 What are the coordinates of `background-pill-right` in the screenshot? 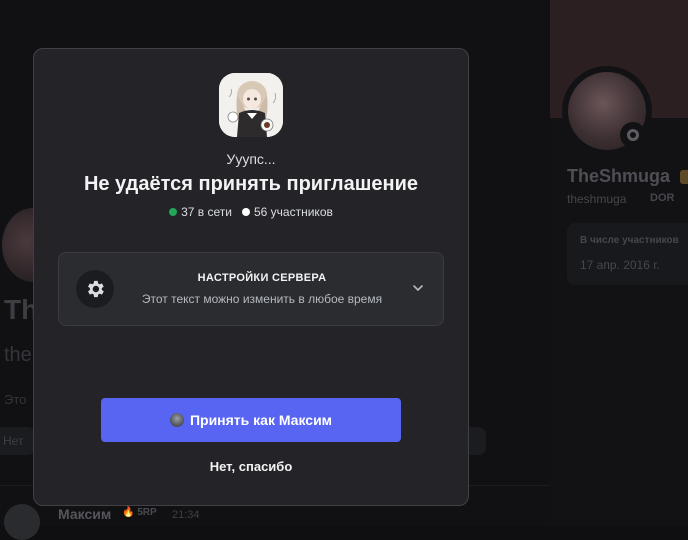 It's located at (477, 441).